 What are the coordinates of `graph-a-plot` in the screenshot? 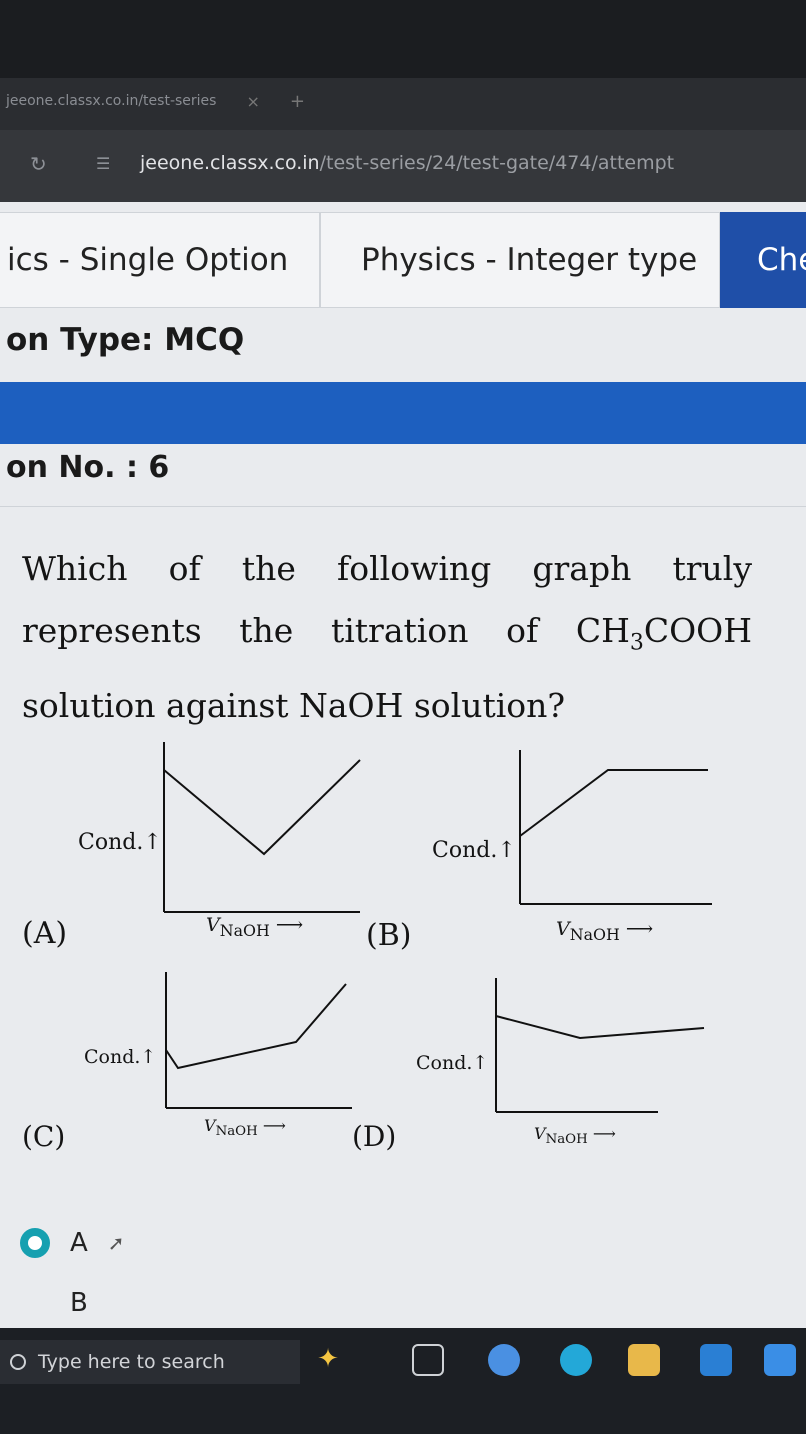 It's located at (262, 827).